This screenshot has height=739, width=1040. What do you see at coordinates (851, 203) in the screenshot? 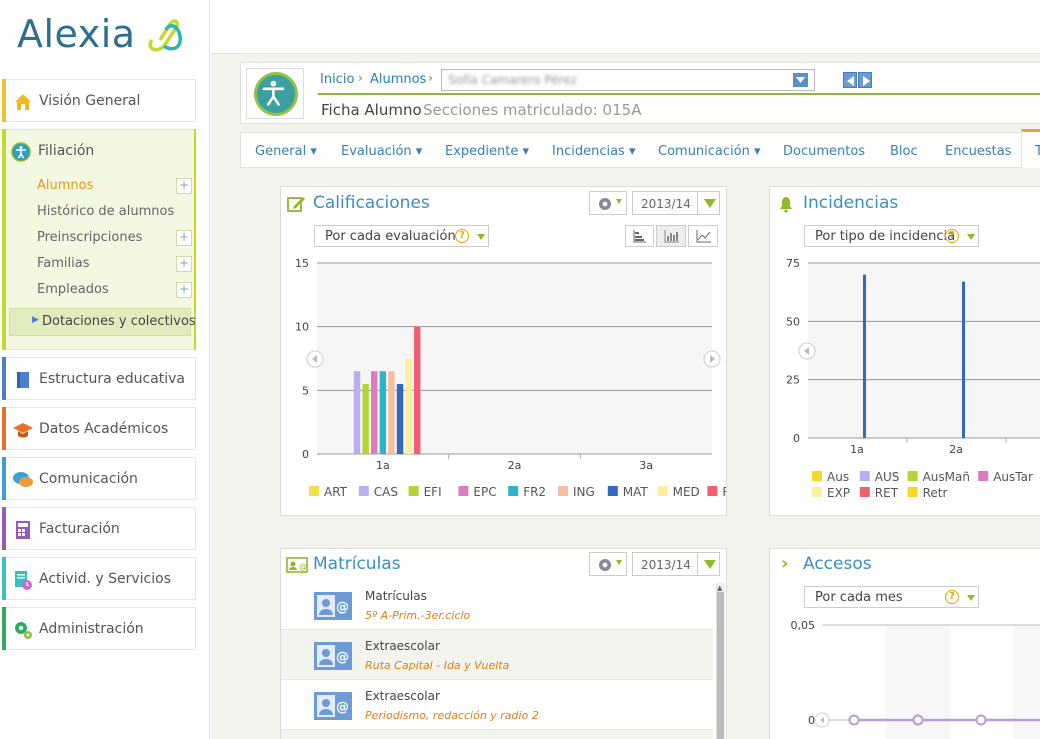
I see `incidencias-title: Incidencias` at bounding box center [851, 203].